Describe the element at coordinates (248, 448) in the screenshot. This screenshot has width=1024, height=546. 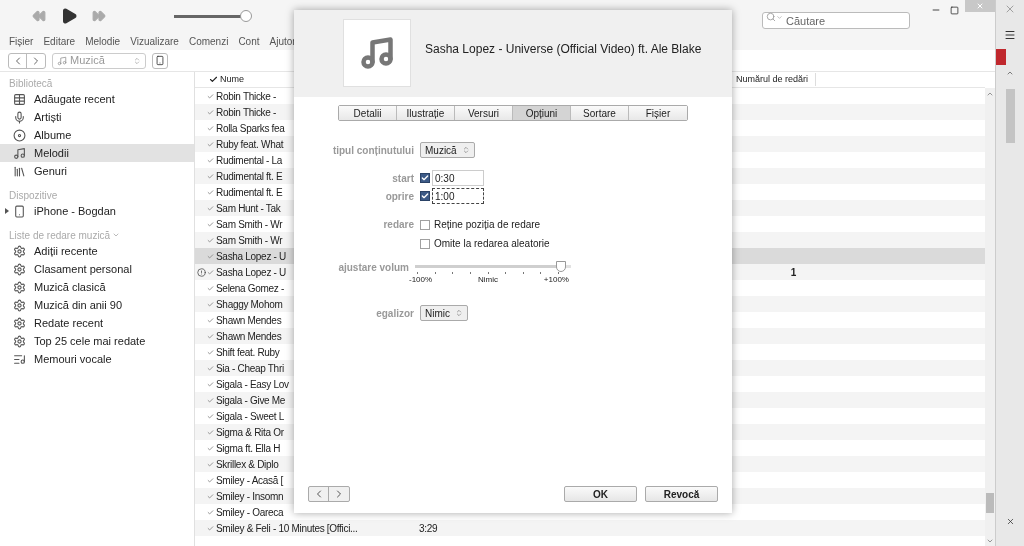
I see `song-title: Sigma ft. Ella H` at that location.